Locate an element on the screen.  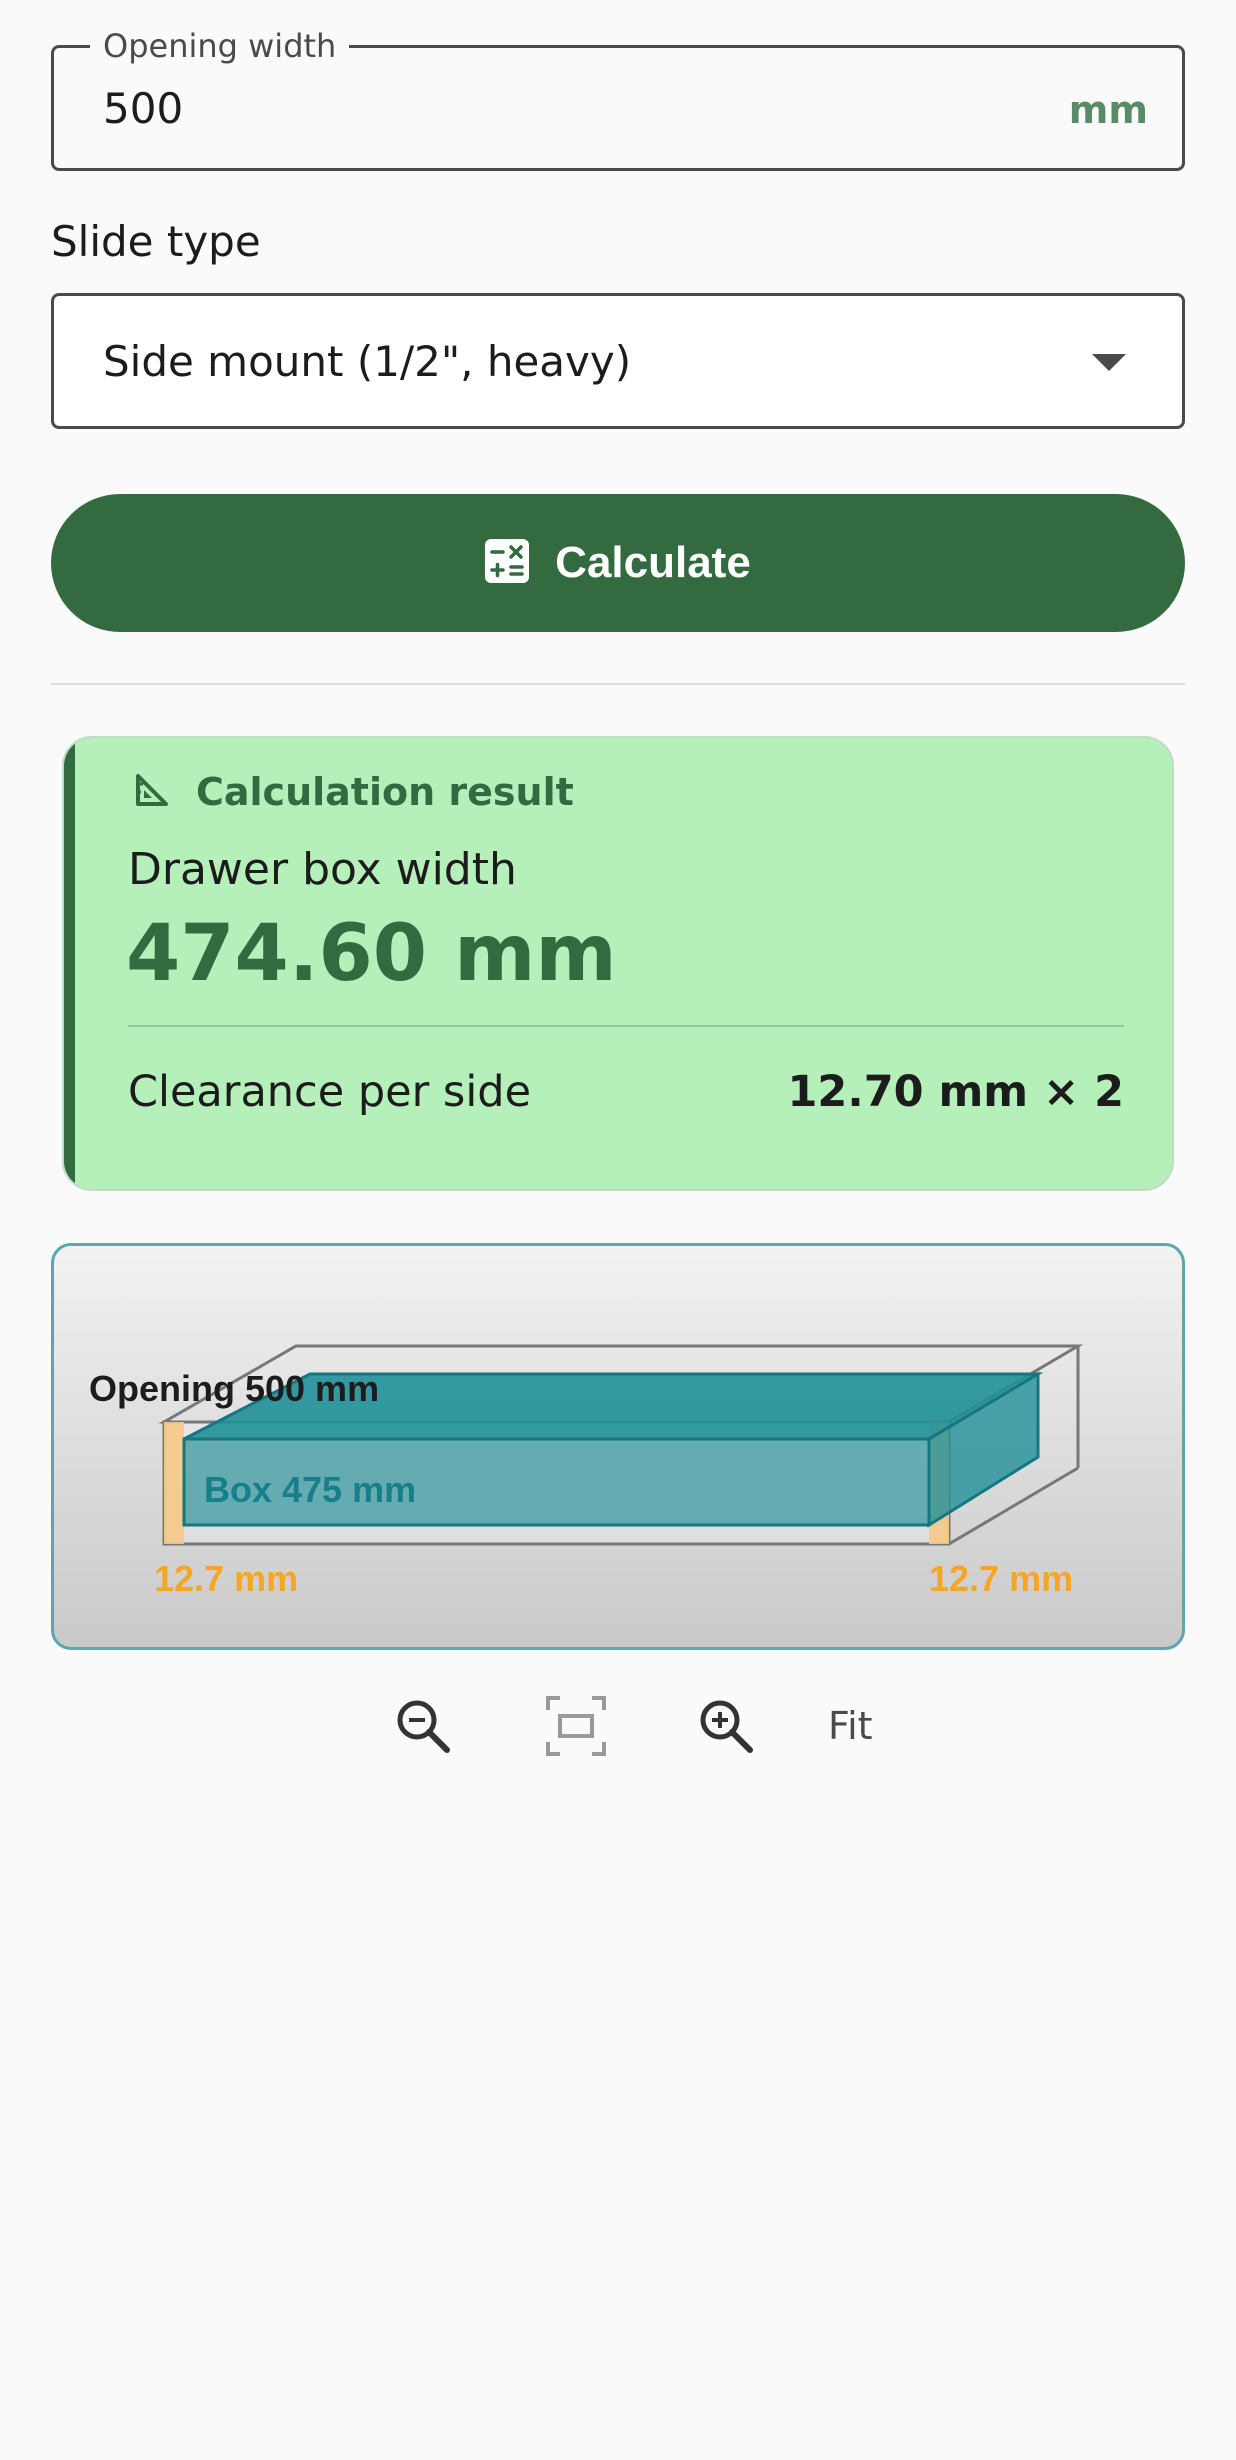
left-clearance-label: 12.7 mm is located at coordinates (226, 1578).